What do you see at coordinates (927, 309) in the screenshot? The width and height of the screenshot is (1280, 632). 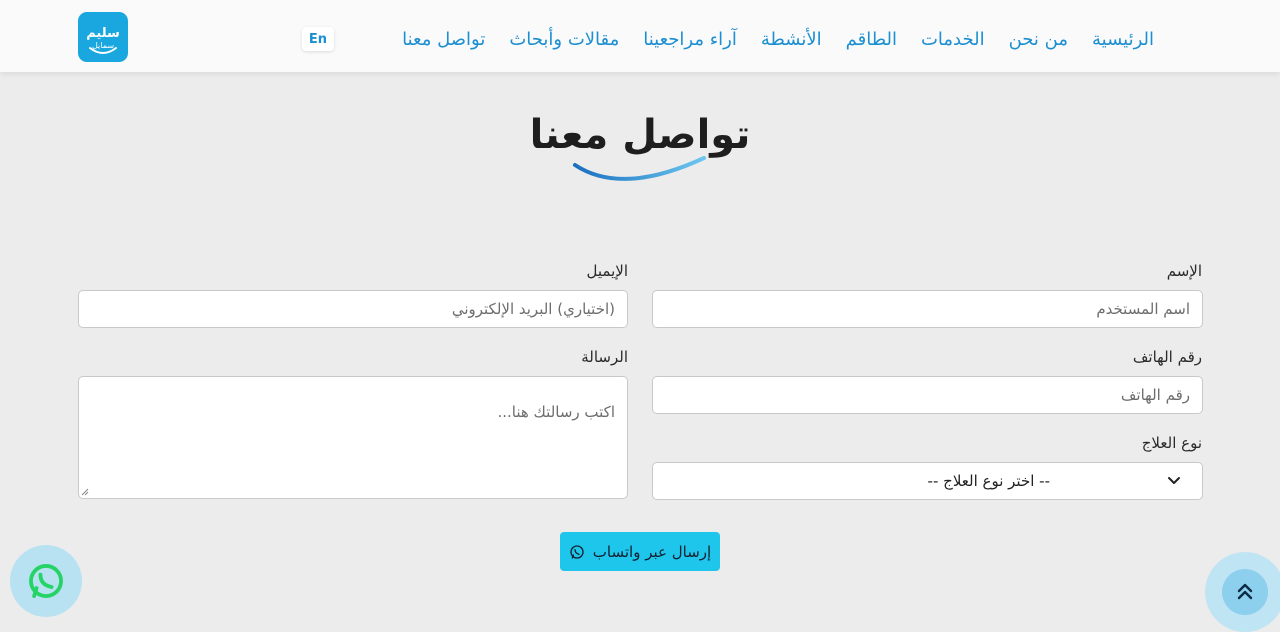 I see `name-input: اسم المستخدم` at bounding box center [927, 309].